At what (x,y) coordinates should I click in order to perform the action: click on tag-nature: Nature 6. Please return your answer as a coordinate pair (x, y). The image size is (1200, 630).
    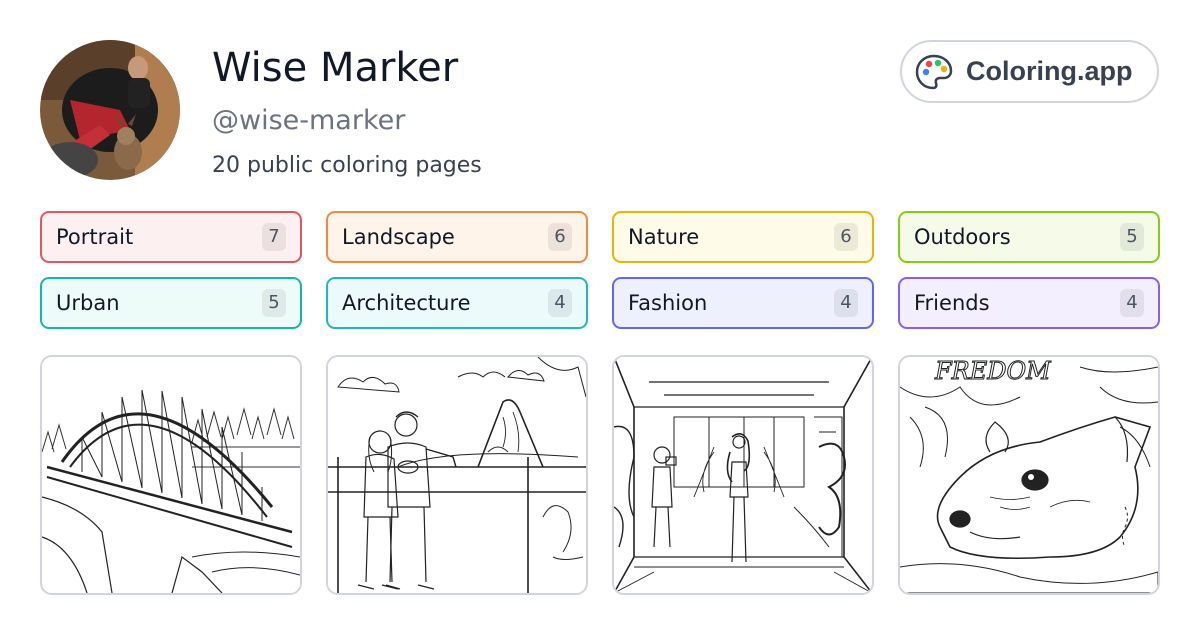
    Looking at the image, I should click on (743, 237).